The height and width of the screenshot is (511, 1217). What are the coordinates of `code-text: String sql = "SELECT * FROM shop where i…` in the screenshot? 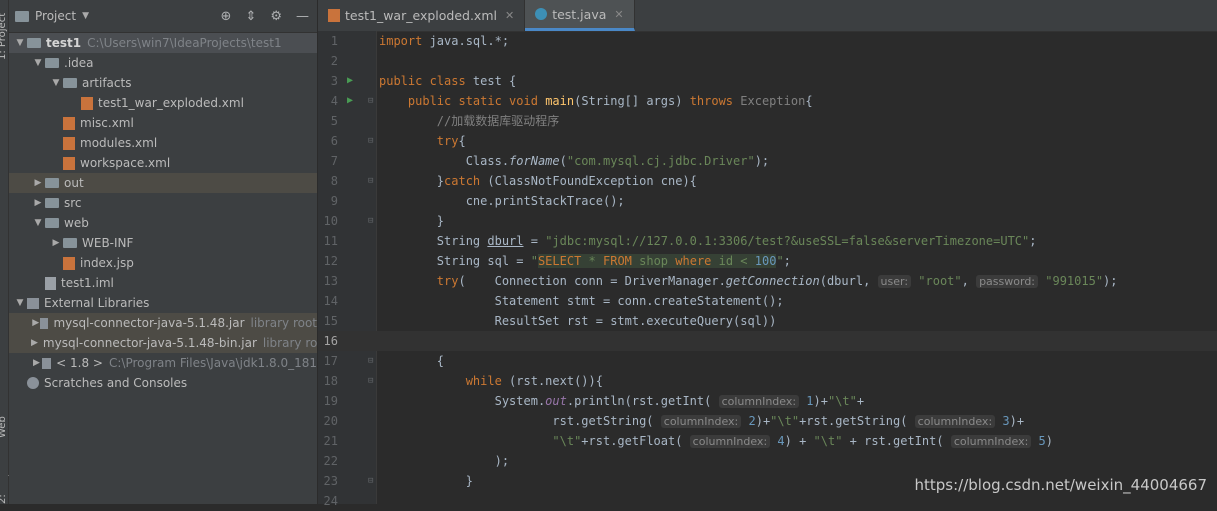 It's located at (585, 261).